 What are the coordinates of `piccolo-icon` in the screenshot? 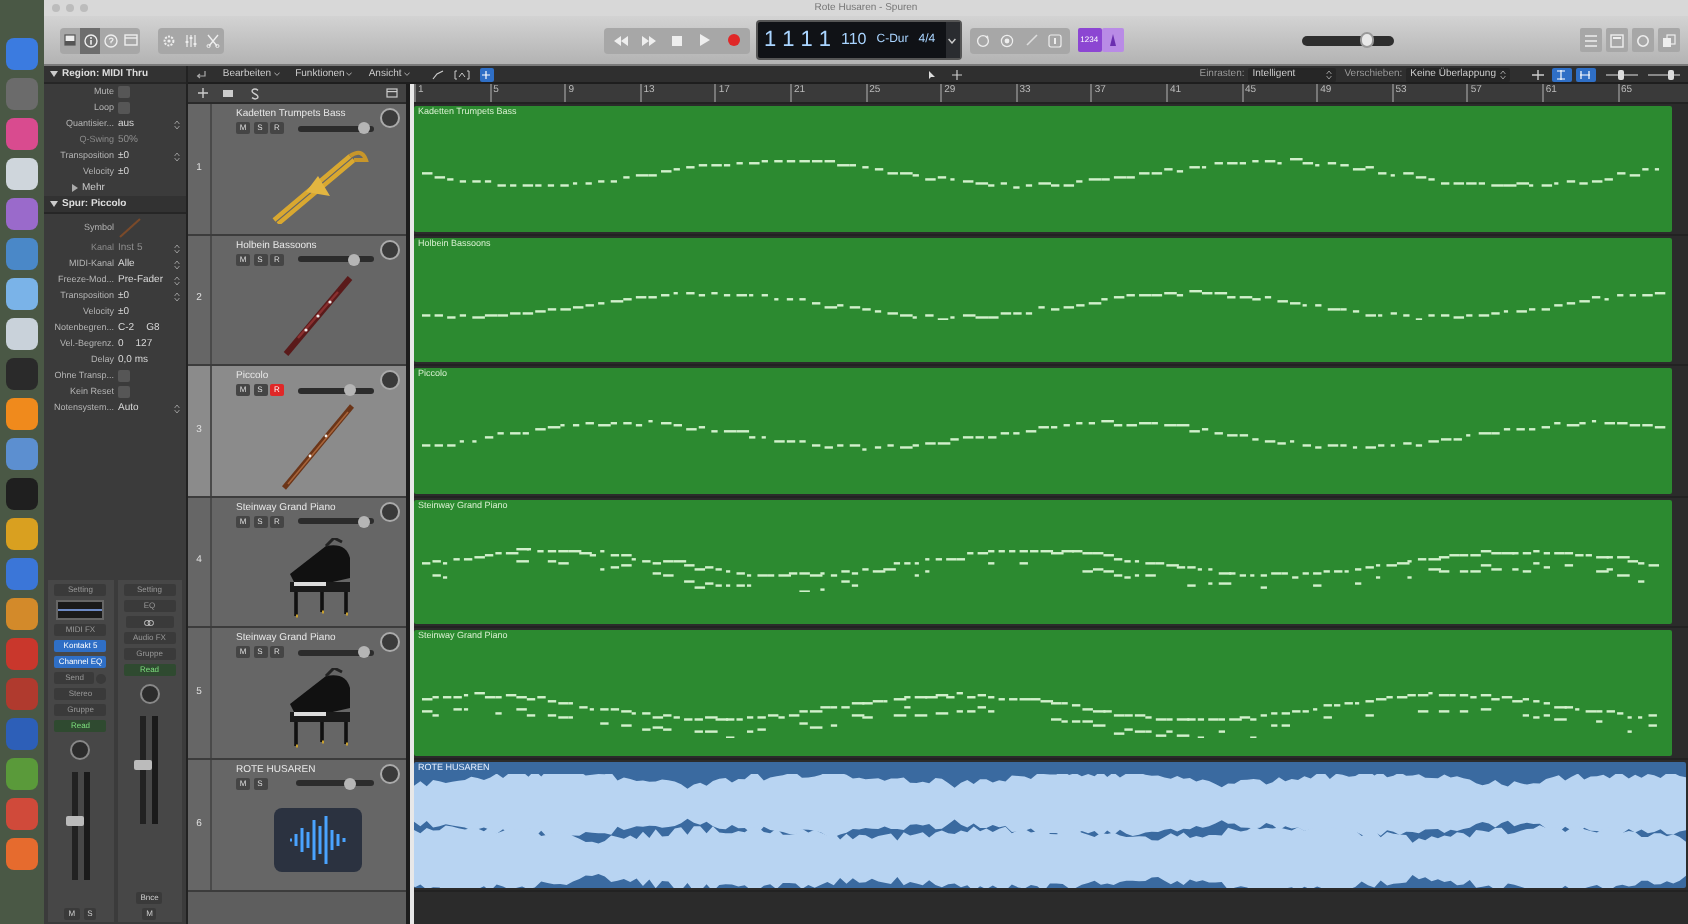 It's located at (130, 227).